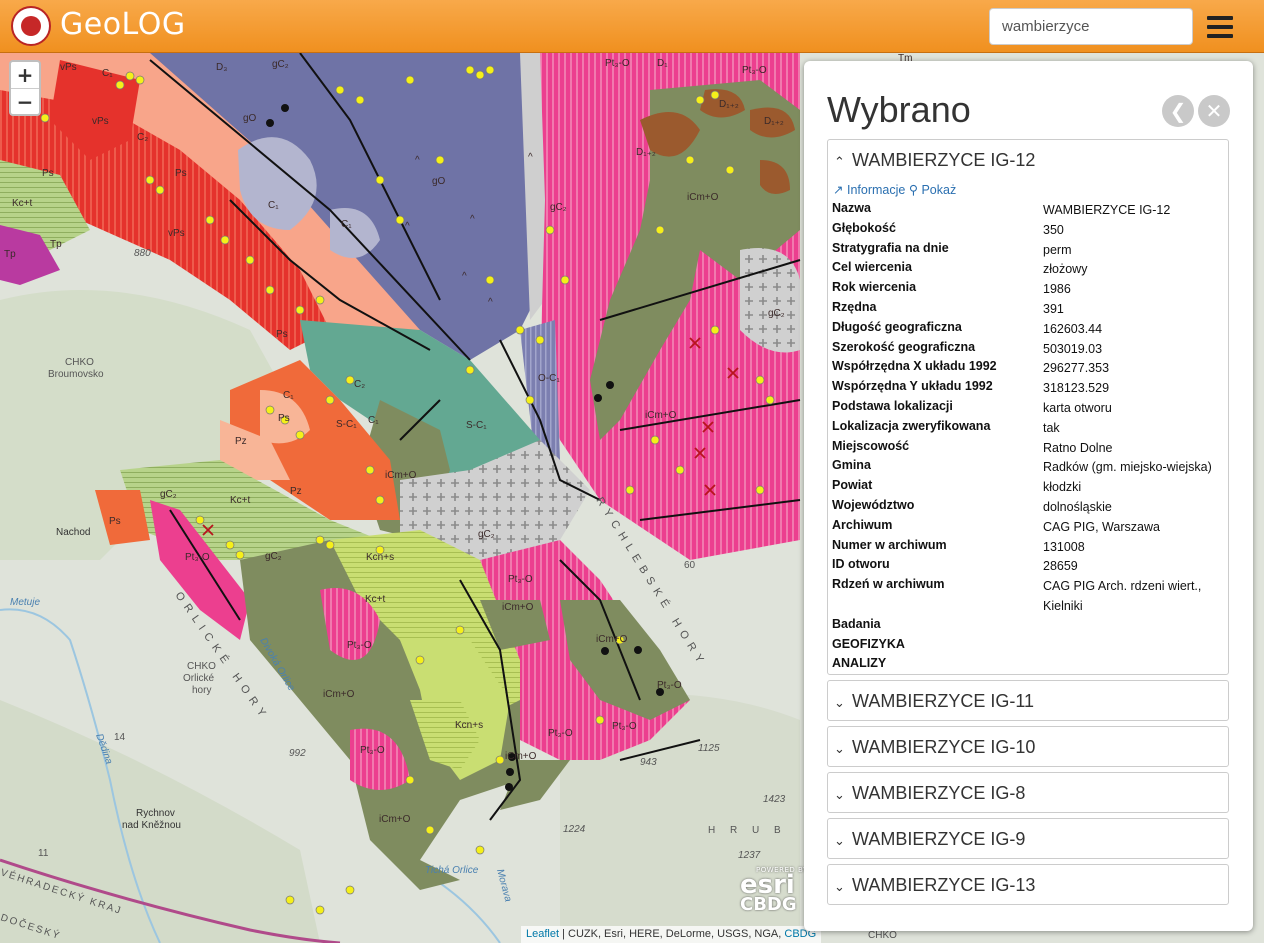  What do you see at coordinates (872, 267) in the screenshot?
I see `detail-key: Cel wiercenia` at bounding box center [872, 267].